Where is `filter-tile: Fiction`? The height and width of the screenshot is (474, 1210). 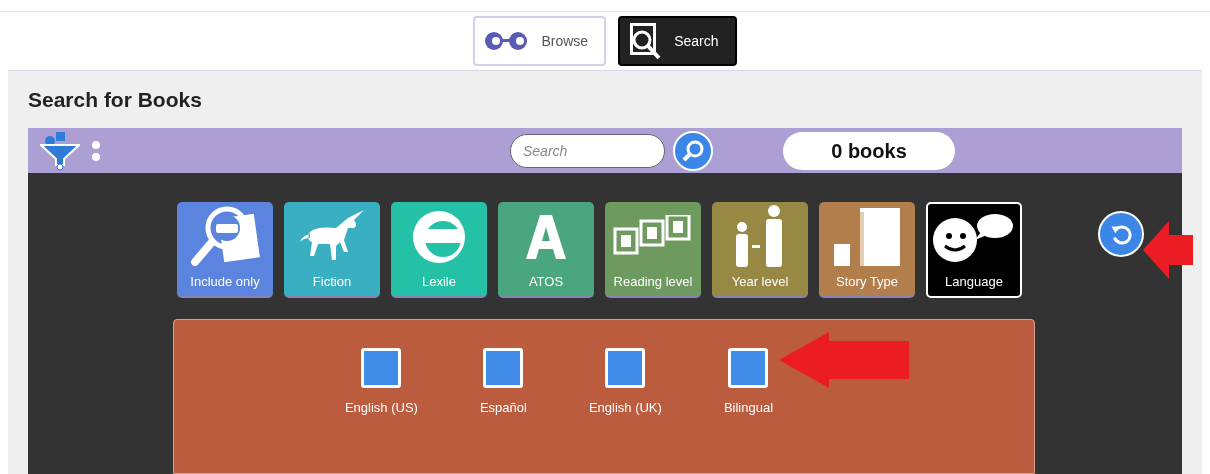
filter-tile: Fiction is located at coordinates (332, 250).